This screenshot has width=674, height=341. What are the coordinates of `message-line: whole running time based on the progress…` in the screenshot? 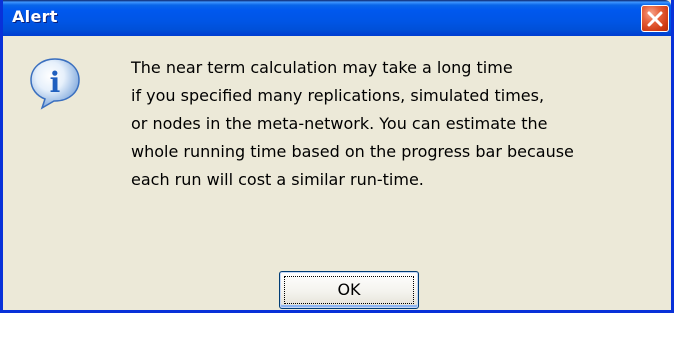 It's located at (352, 151).